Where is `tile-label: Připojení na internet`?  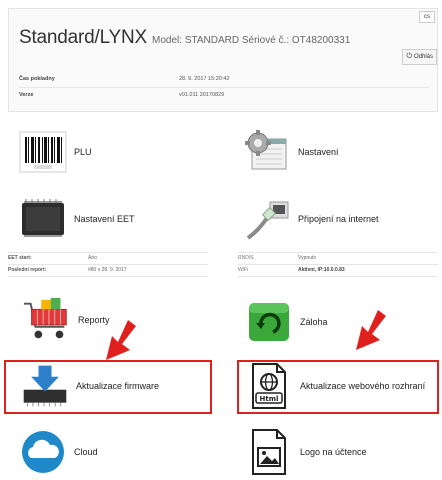
tile-label: Připojení na internet is located at coordinates (338, 219).